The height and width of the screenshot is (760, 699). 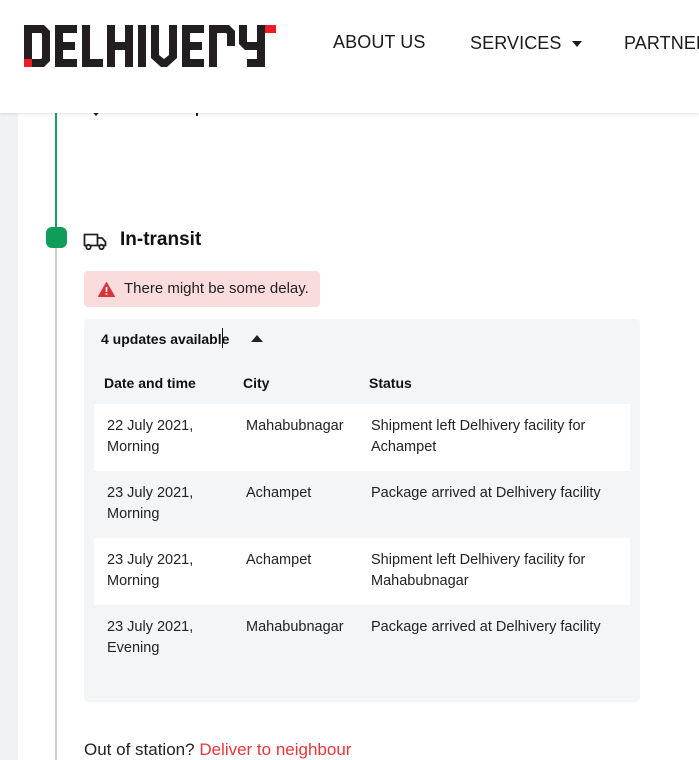 I want to click on delhivery-logo, so click(x=150, y=46).